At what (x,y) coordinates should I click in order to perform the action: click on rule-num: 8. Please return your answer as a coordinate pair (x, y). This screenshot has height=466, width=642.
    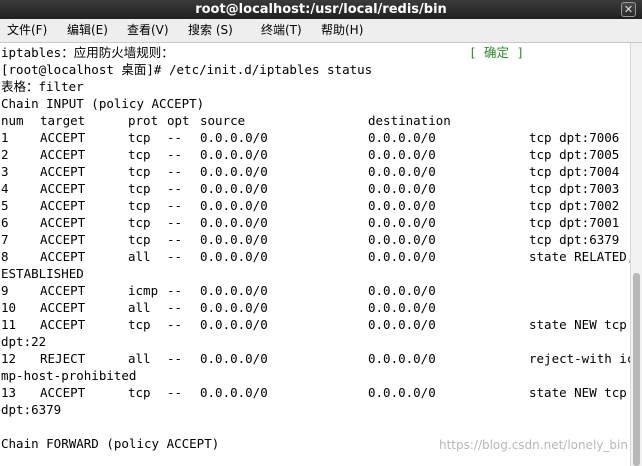
    Looking at the image, I should click on (5, 256).